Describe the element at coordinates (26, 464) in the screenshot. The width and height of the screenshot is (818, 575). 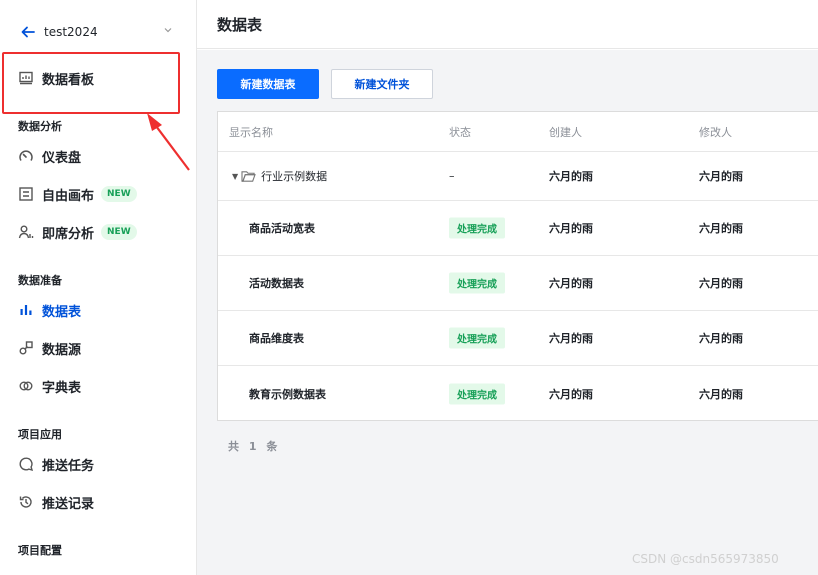
I see `chat-bubble-icon` at that location.